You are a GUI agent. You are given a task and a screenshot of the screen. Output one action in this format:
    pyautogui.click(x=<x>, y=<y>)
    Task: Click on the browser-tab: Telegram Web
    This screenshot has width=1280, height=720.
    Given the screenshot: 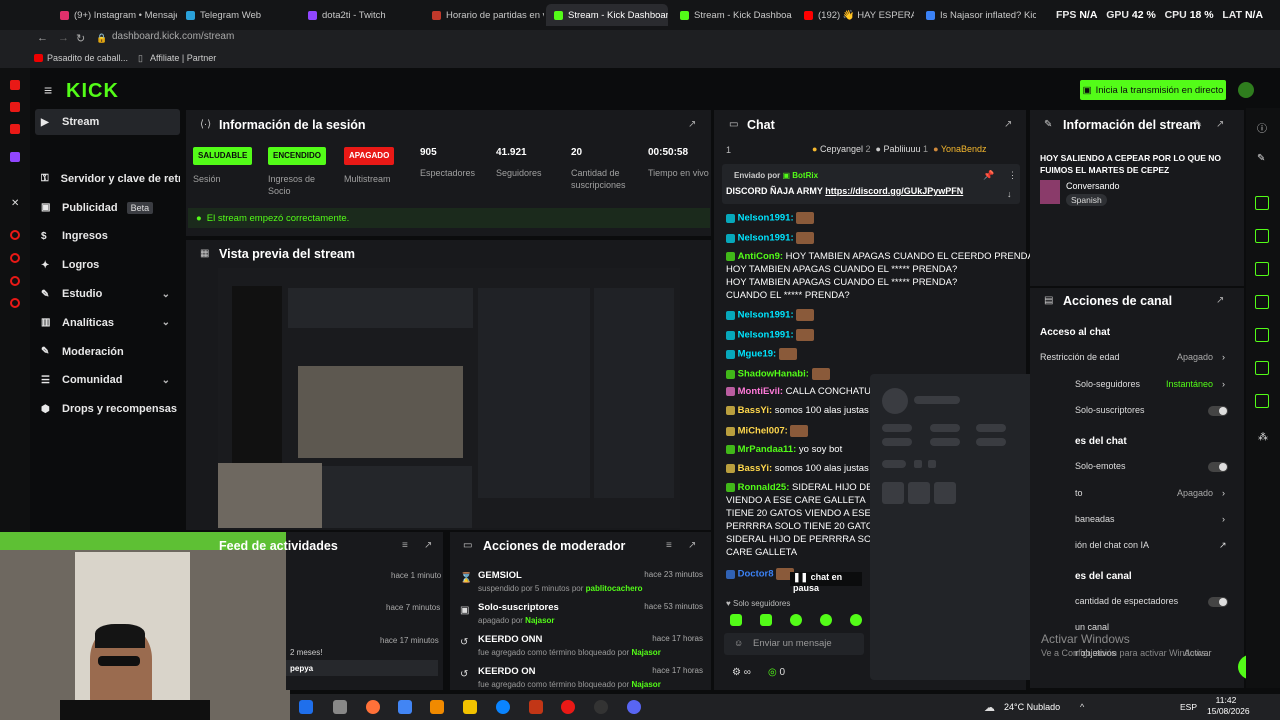 What is the action you would take?
    pyautogui.click(x=236, y=15)
    